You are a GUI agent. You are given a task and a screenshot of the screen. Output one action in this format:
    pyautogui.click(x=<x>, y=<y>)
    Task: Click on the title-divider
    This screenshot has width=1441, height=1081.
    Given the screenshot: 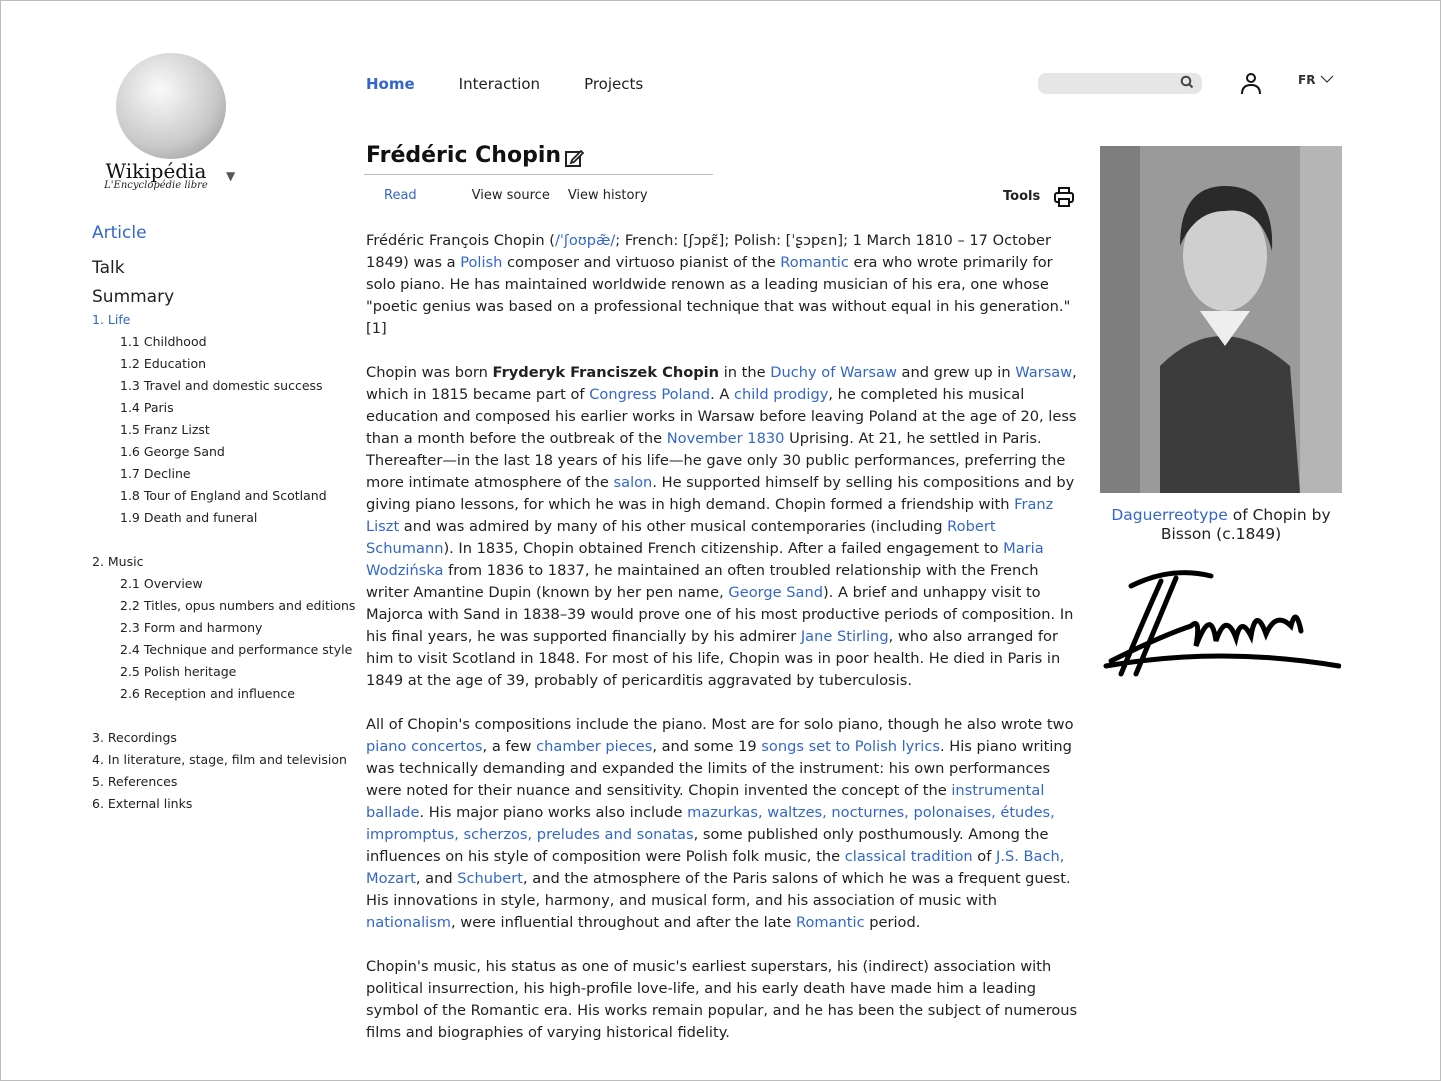 What is the action you would take?
    pyautogui.click(x=538, y=174)
    